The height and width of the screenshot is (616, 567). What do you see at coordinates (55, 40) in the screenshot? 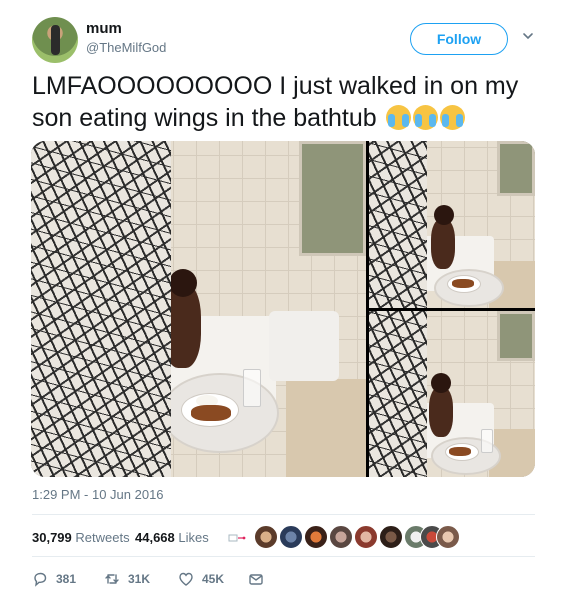
I see `user-avatar` at bounding box center [55, 40].